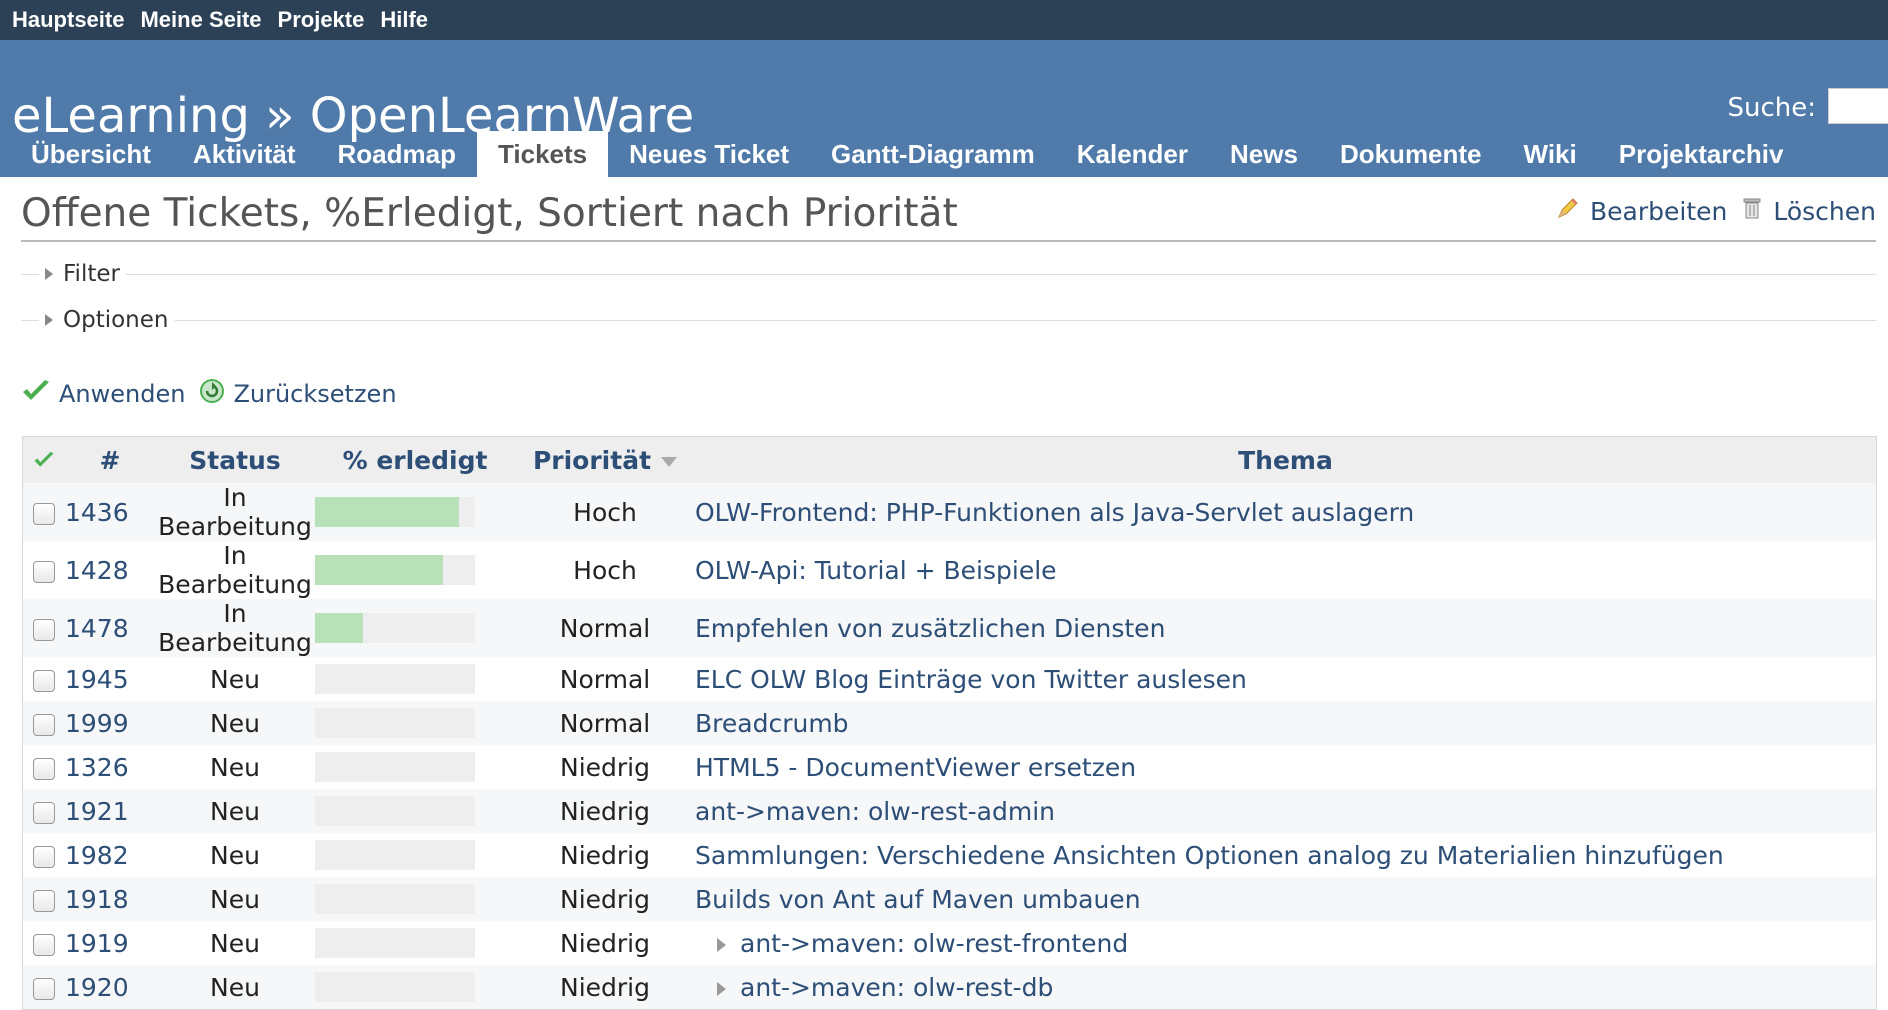 Image resolution: width=1888 pixels, height=1010 pixels. What do you see at coordinates (110, 459) in the screenshot?
I see `column-header-id: #` at bounding box center [110, 459].